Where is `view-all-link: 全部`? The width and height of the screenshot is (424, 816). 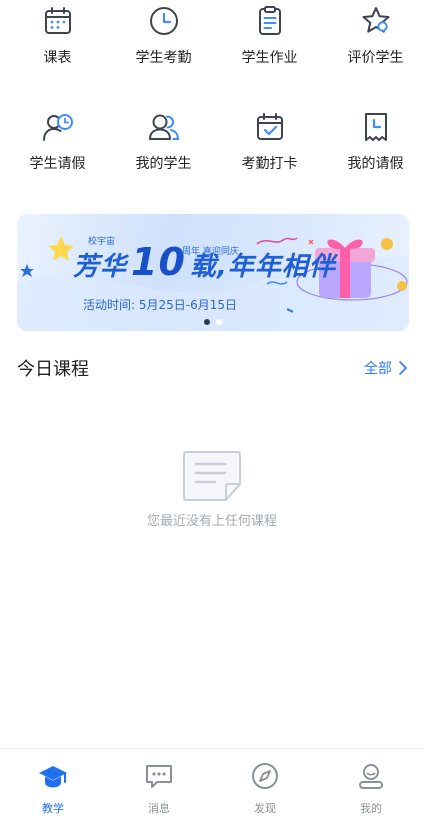 view-all-link: 全部 is located at coordinates (386, 368).